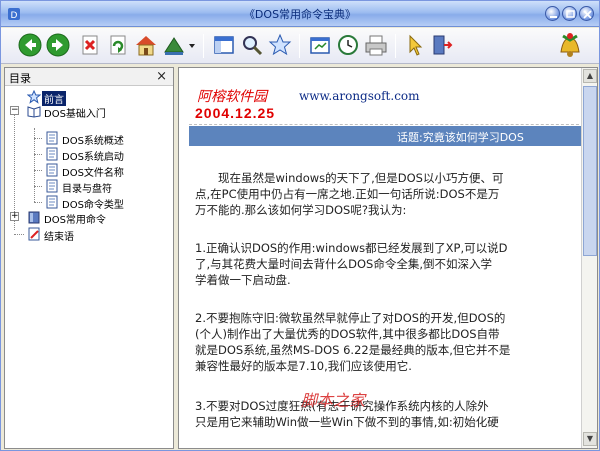 The width and height of the screenshot is (600, 451). What do you see at coordinates (87, 189) in the screenshot?
I see `toc-label: 目录与盘符` at bounding box center [87, 189].